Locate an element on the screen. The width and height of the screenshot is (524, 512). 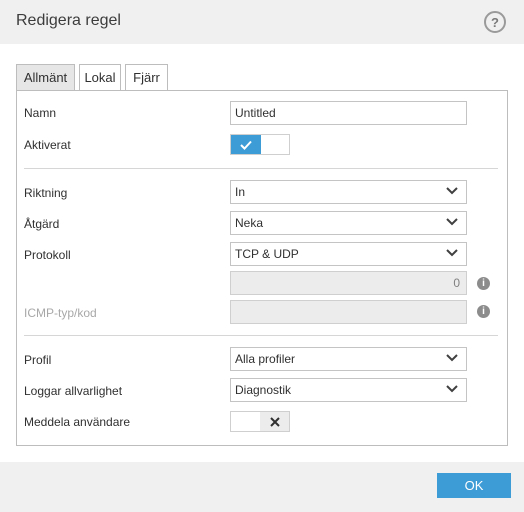
notify-user-label: Meddela användare is located at coordinates (77, 422).